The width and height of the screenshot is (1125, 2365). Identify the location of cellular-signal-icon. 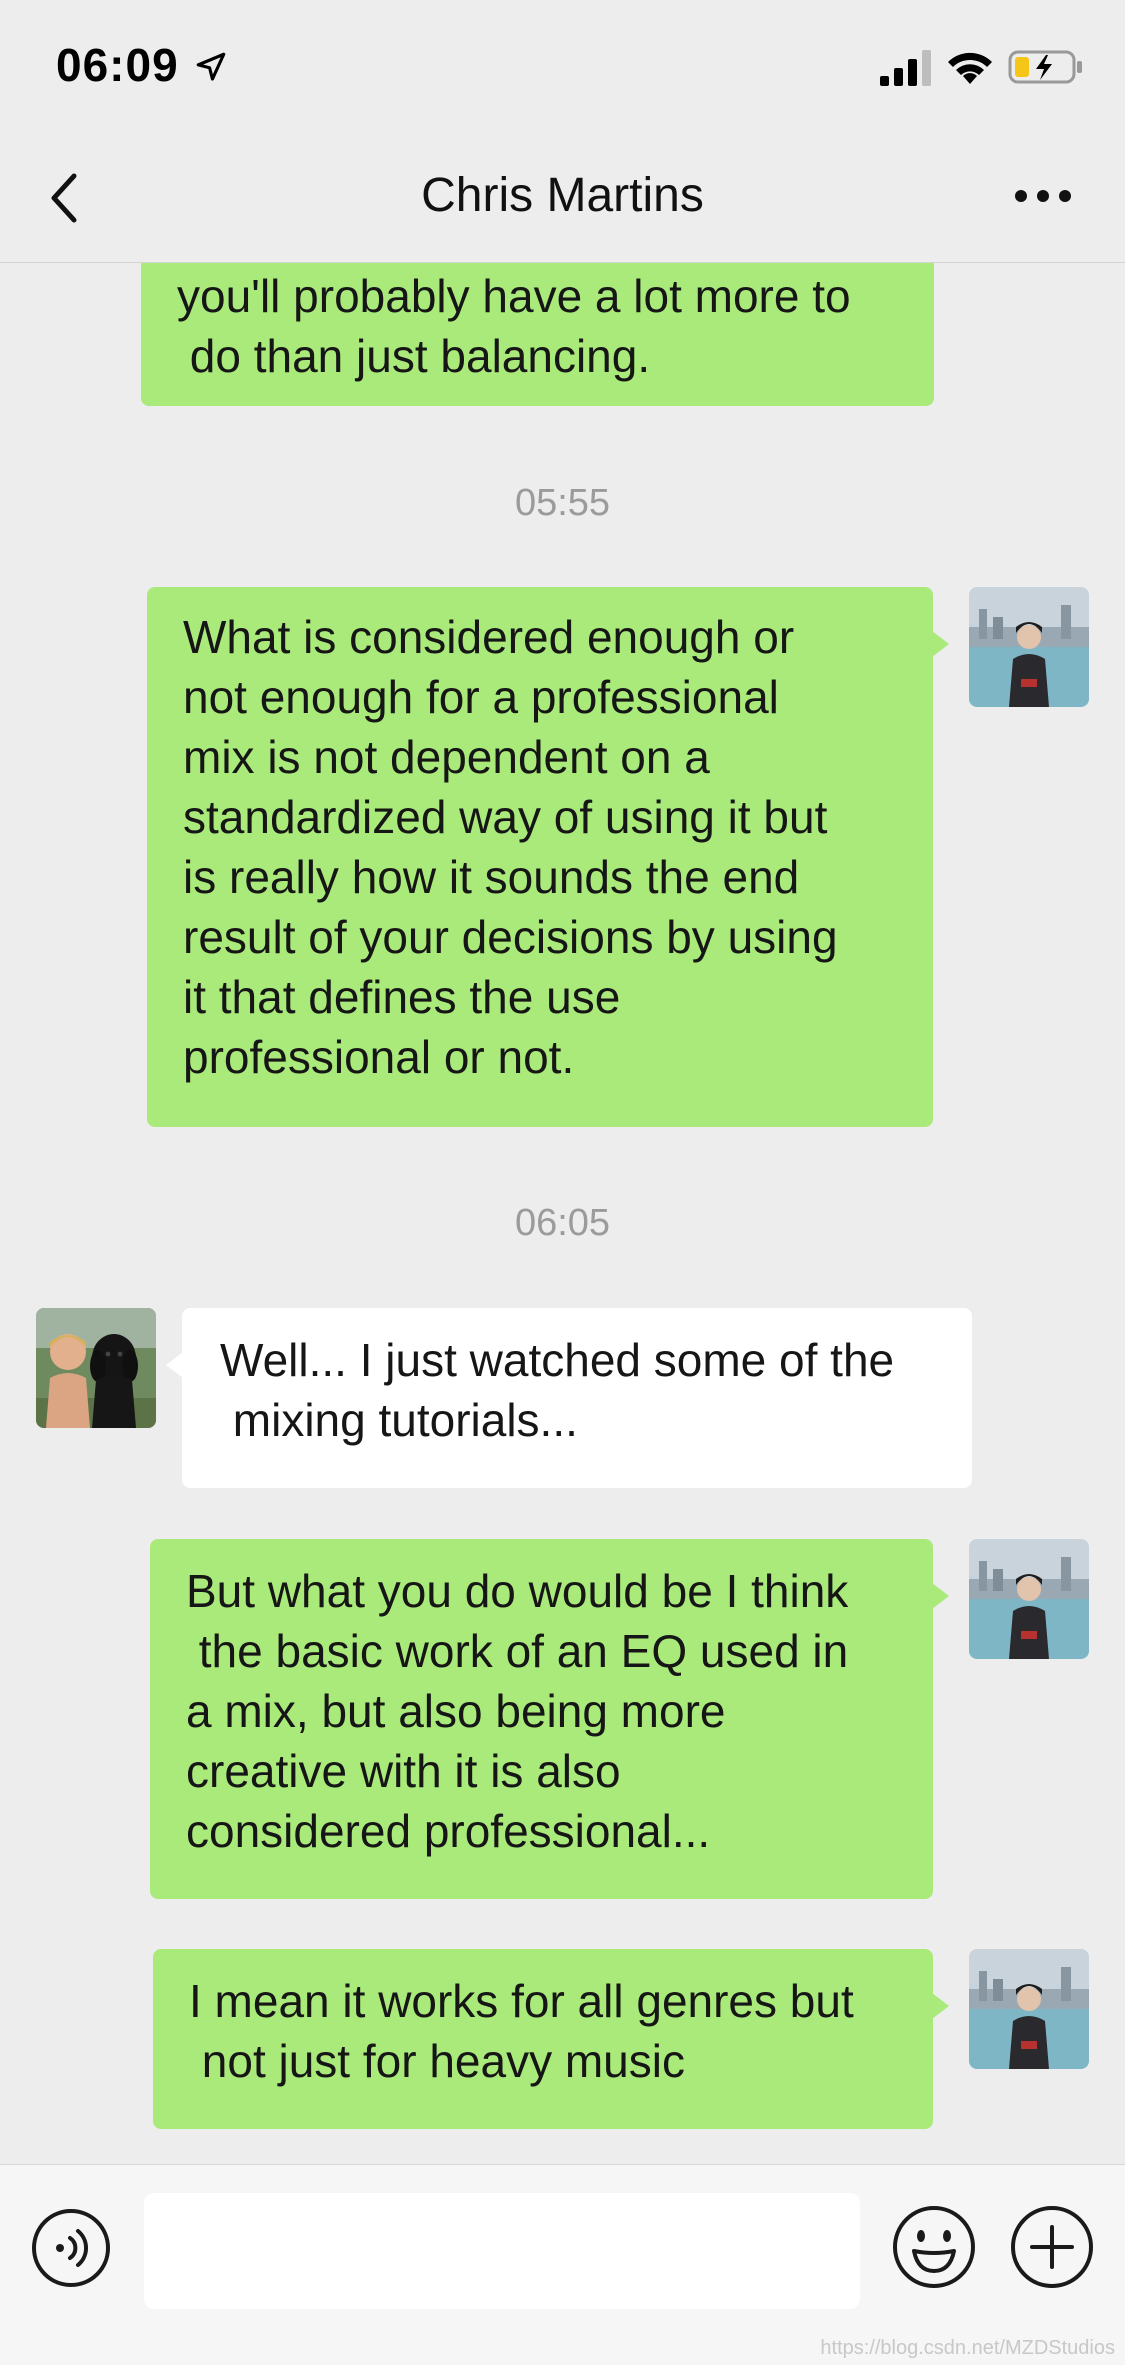
(905, 68).